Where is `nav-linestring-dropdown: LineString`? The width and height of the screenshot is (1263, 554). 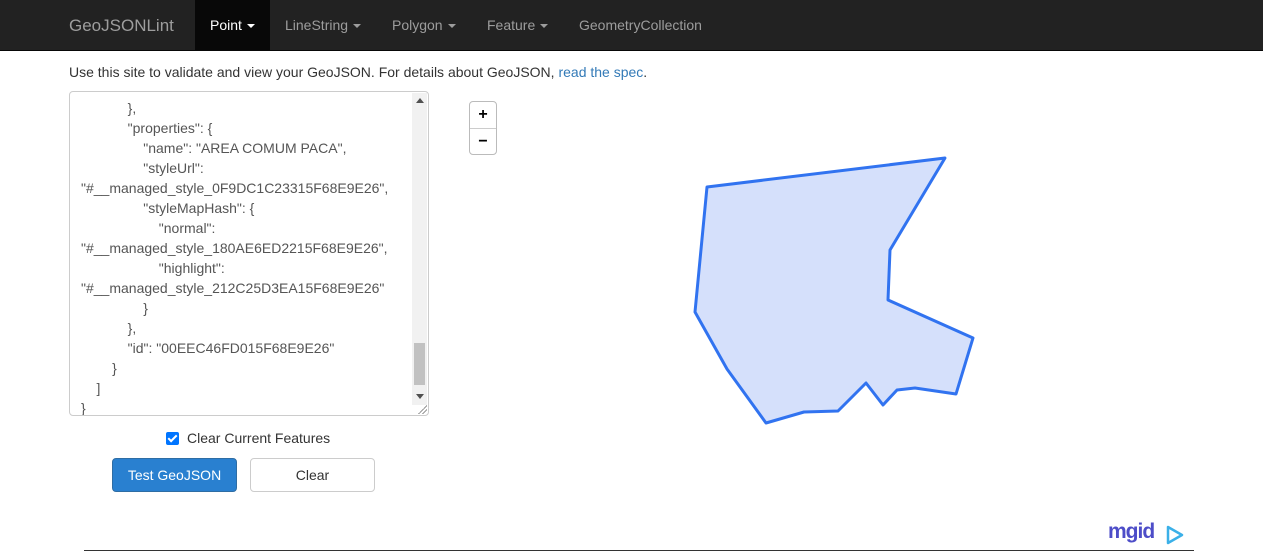 nav-linestring-dropdown: LineString is located at coordinates (323, 25).